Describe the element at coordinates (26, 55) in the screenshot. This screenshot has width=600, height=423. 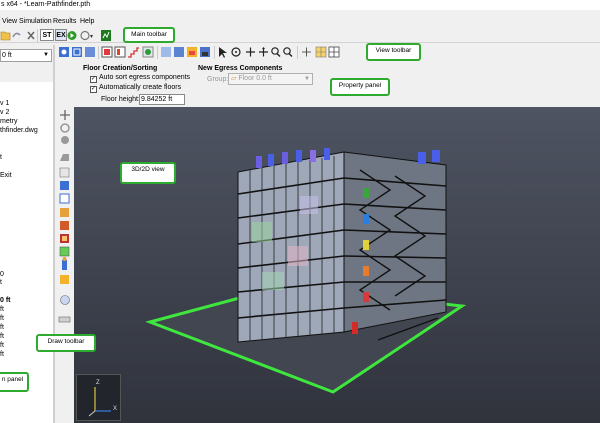
I see `floor-combo: 0 ft ▼` at that location.